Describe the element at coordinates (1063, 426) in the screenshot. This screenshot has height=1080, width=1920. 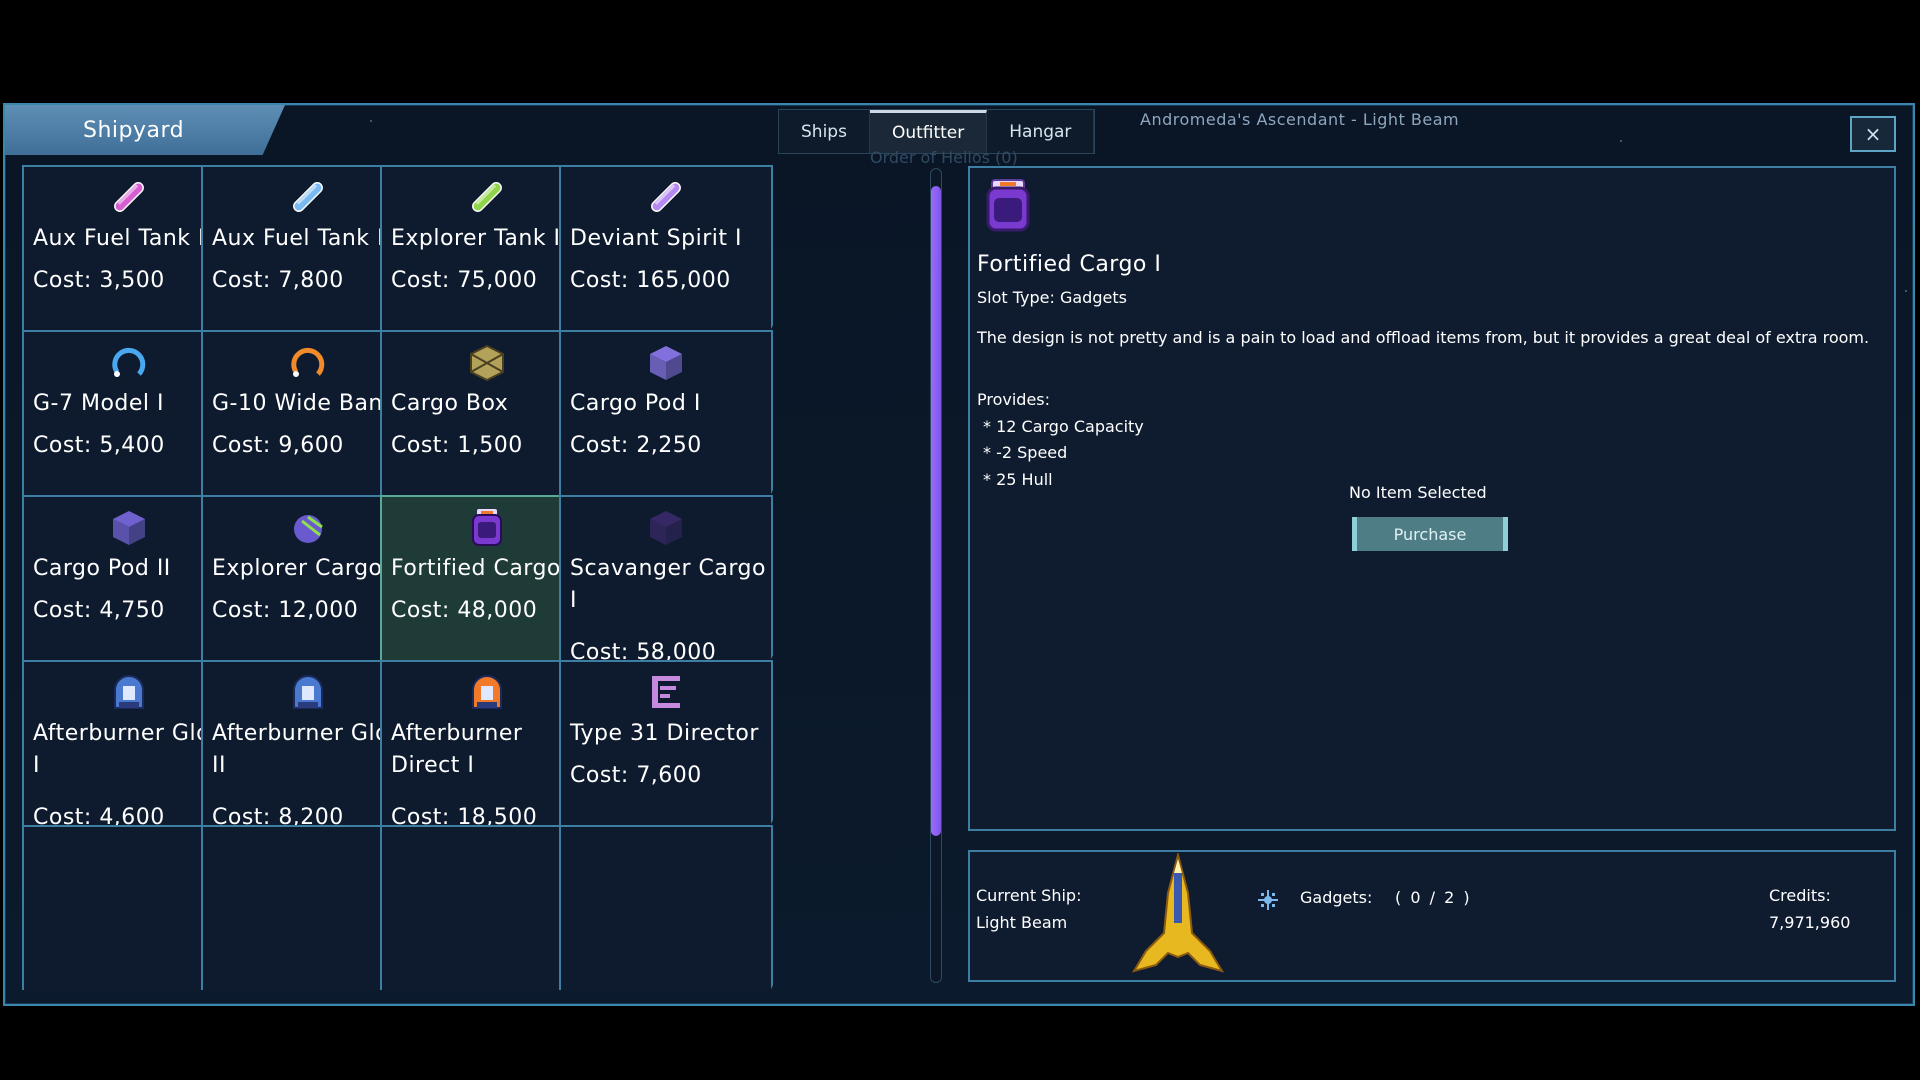
I see `provide-item: * 12 Cargo Capacity` at that location.